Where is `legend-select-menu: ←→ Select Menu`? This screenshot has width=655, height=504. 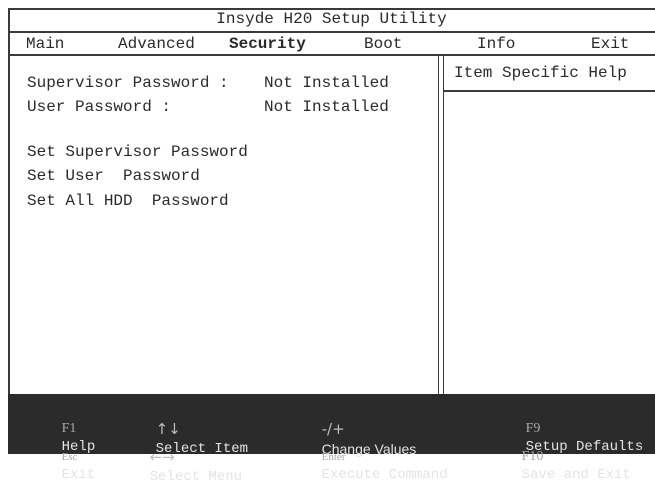 legend-select-menu: ←→ Select Menu is located at coordinates (179, 467).